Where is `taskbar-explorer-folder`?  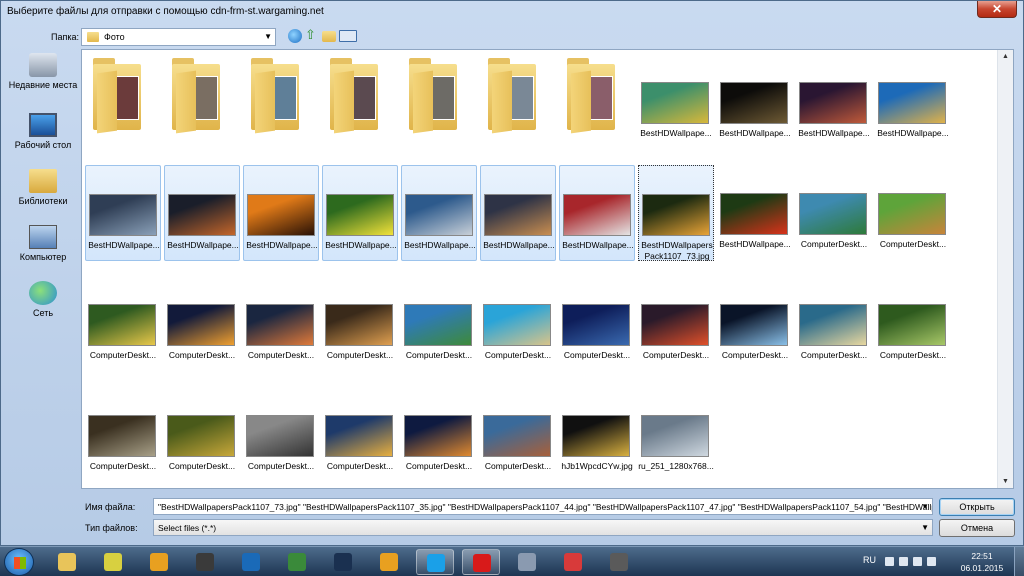 taskbar-explorer-folder is located at coordinates (67, 562).